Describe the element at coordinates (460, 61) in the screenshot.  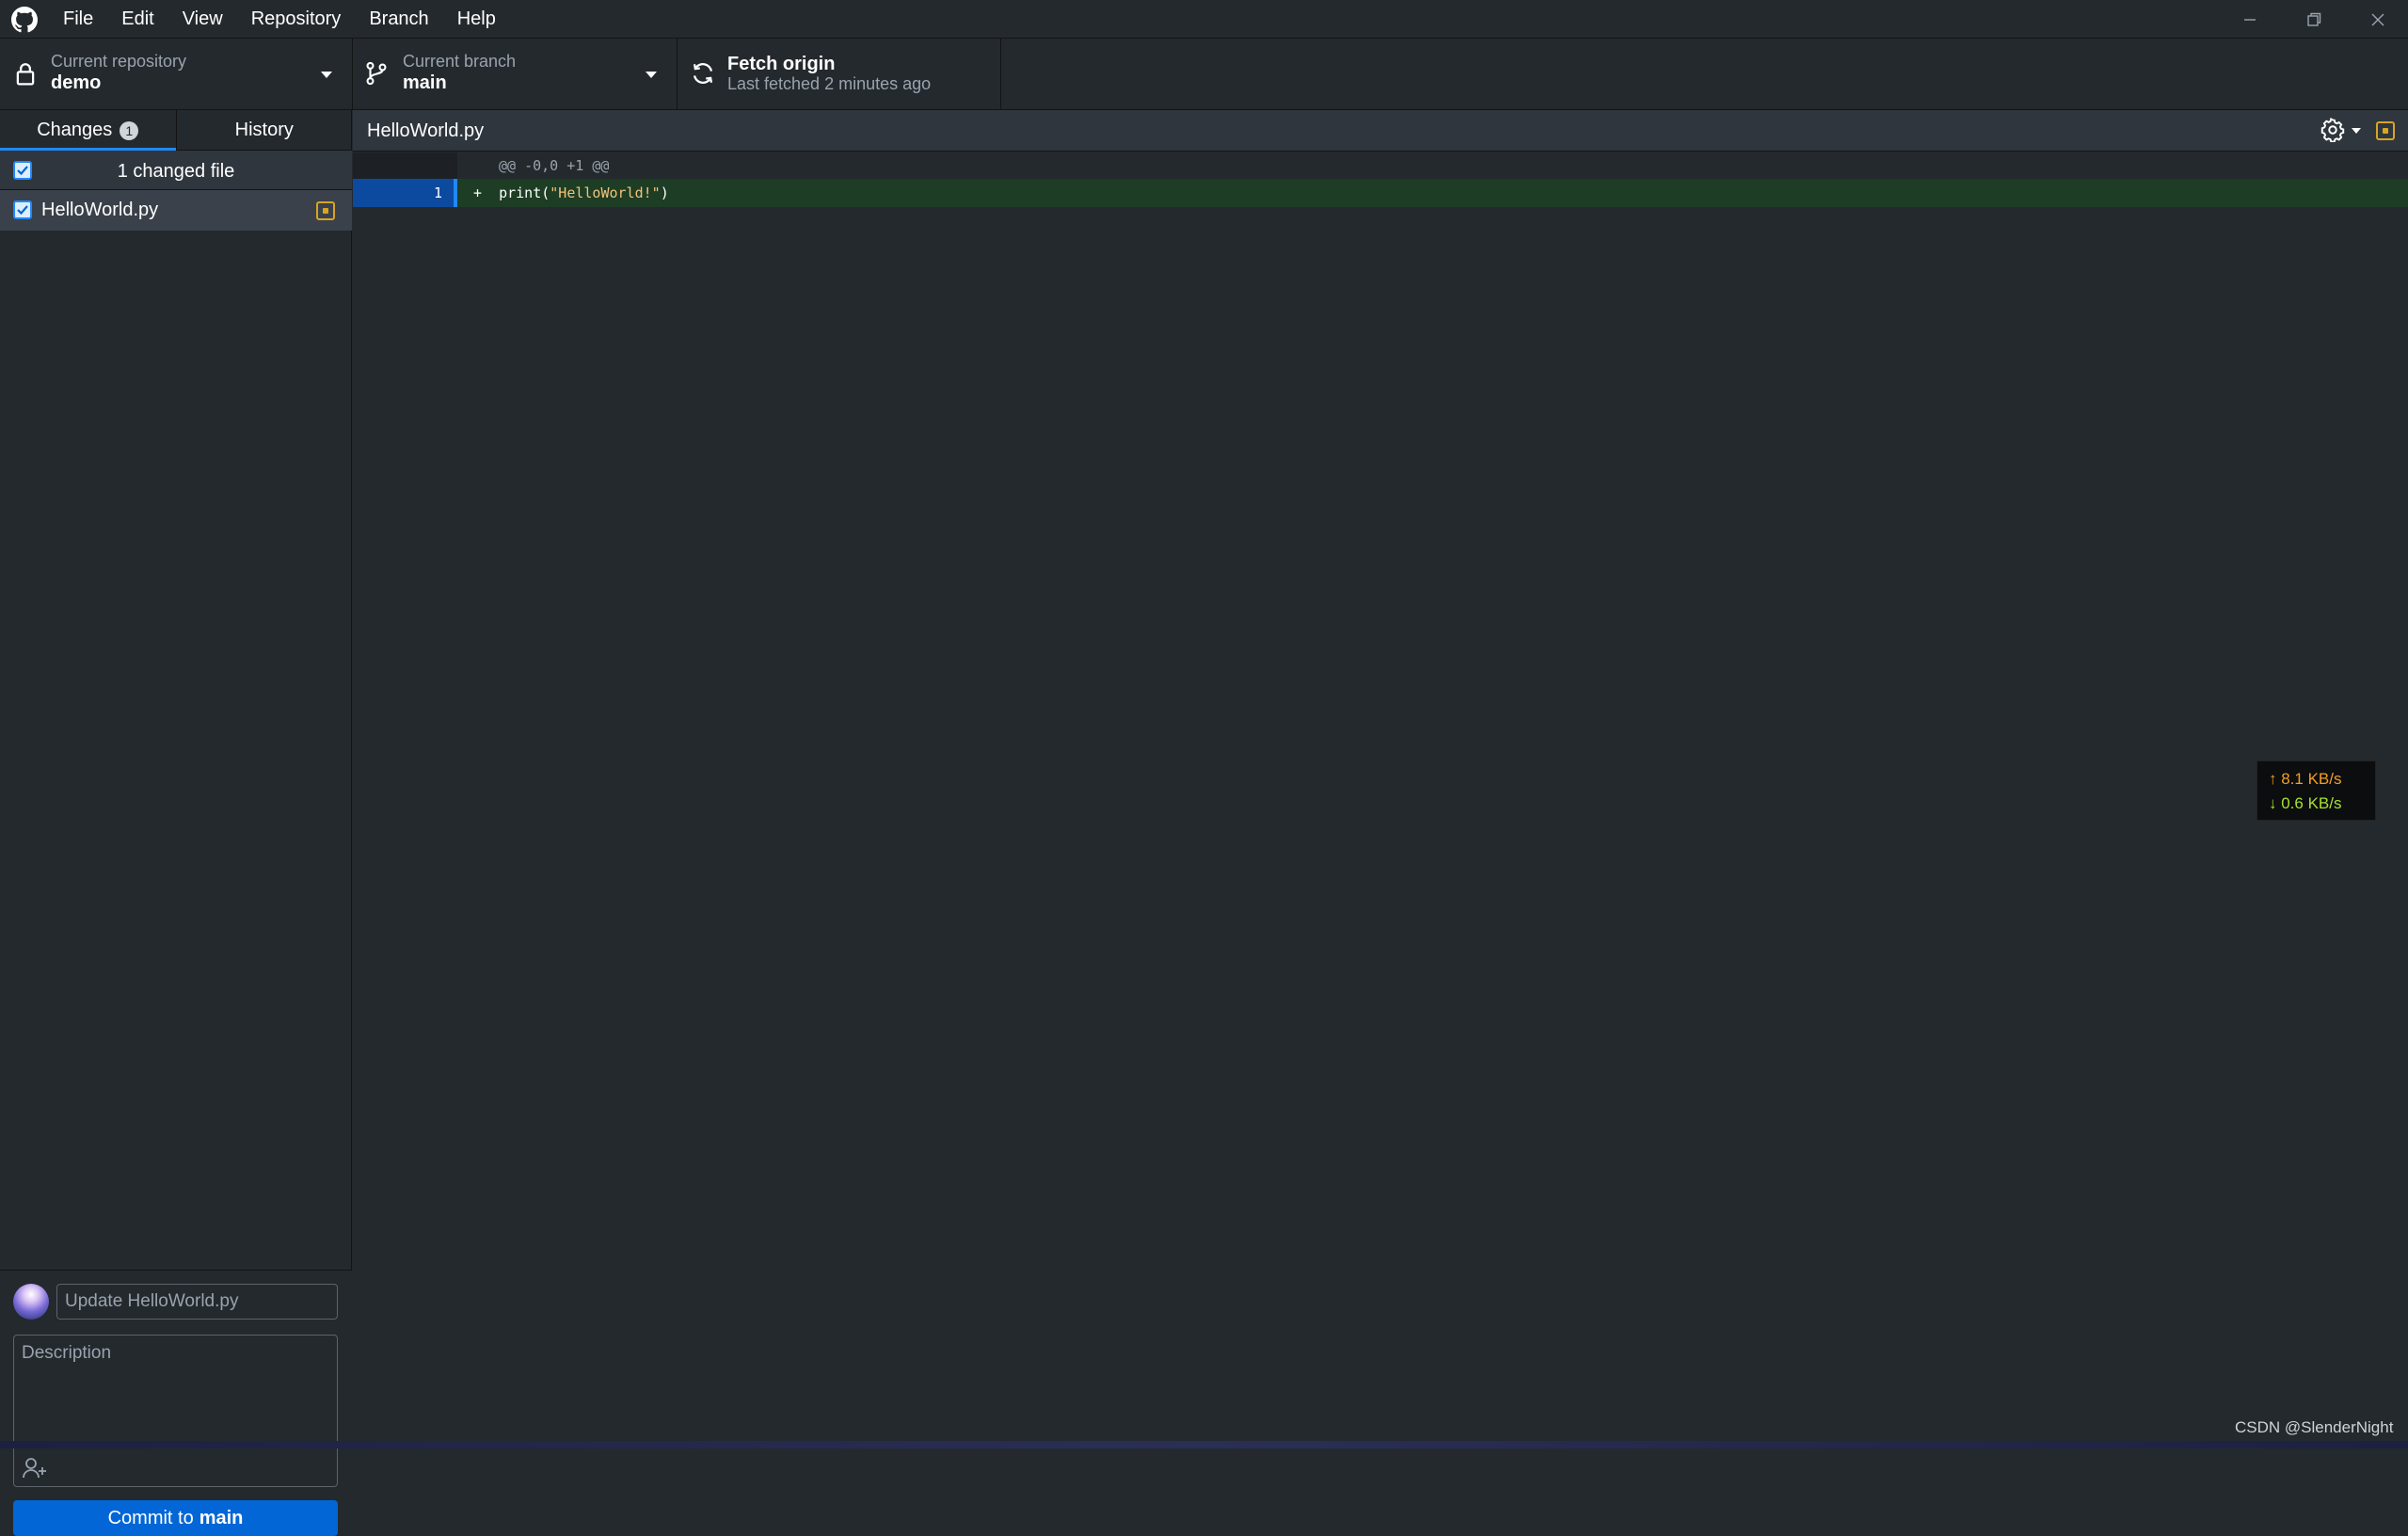
I see `branch-label: Current branch` at that location.